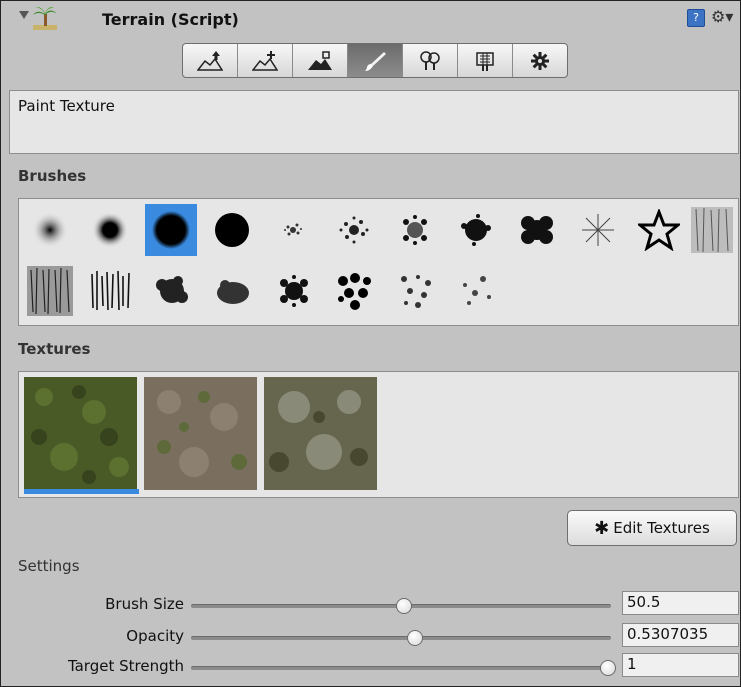 This screenshot has height=687, width=741. I want to click on target-strength-label: Target Strength, so click(125, 666).